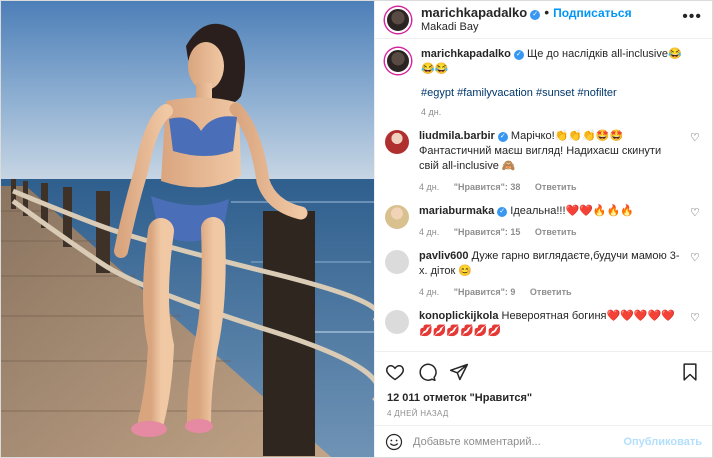  I want to click on caption-username: marichkapadalko, so click(466, 54).